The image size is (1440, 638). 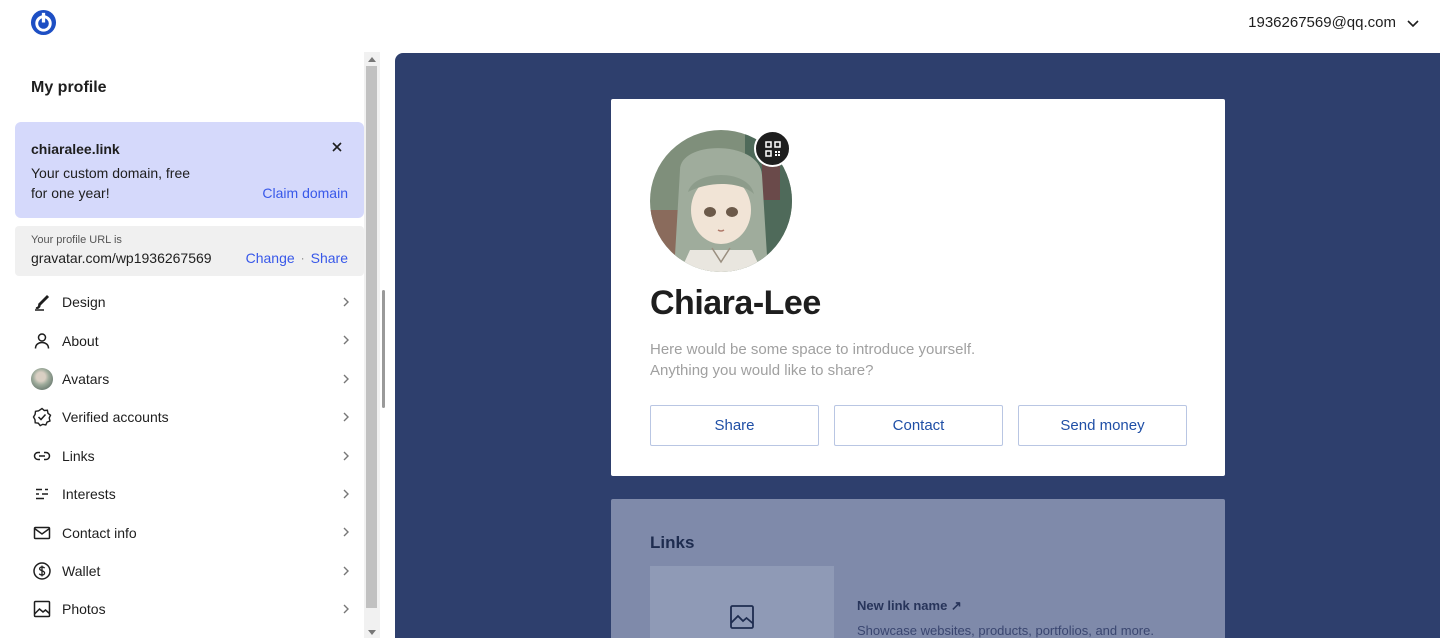 What do you see at coordinates (84, 302) in the screenshot?
I see `sidebar-item-label: Design` at bounding box center [84, 302].